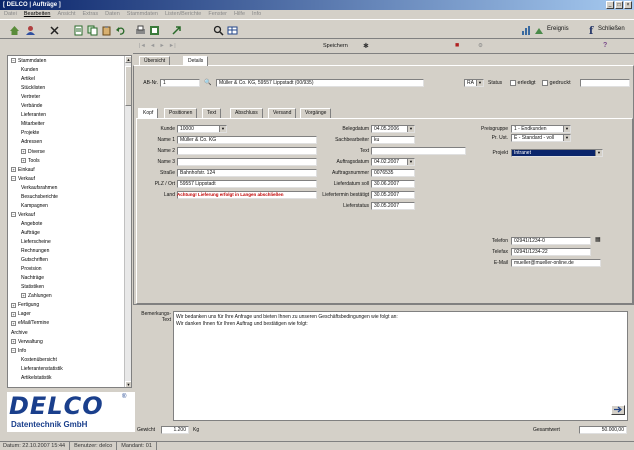 Image resolution: width=634 pixels, height=450 pixels. Describe the element at coordinates (140, 30) in the screenshot. I see `print-icon` at that location.